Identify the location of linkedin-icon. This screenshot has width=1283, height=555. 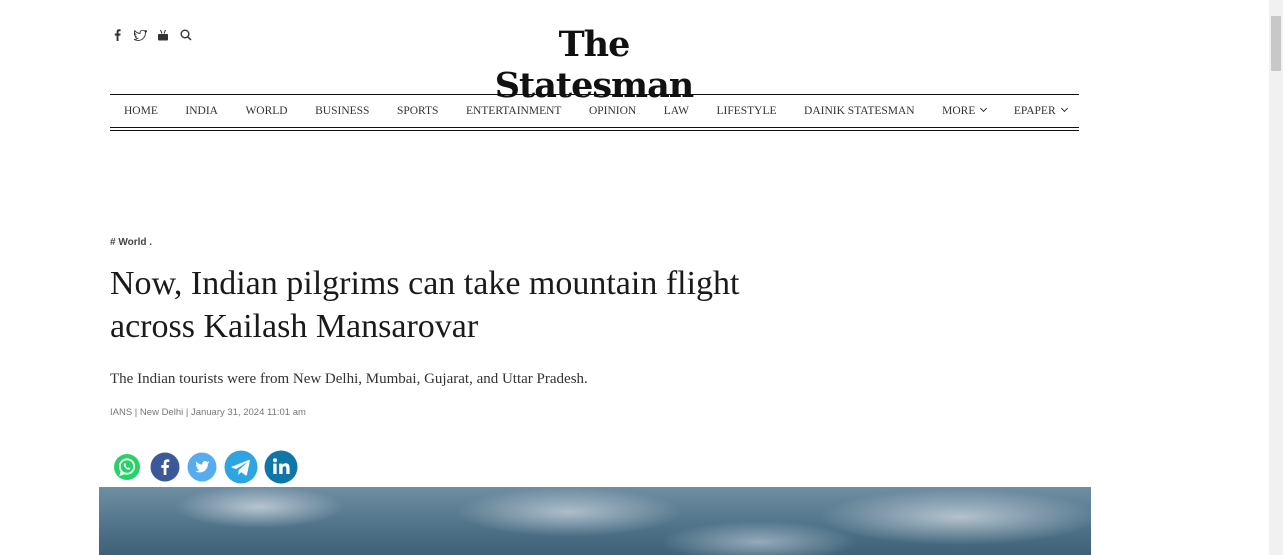
(281, 467).